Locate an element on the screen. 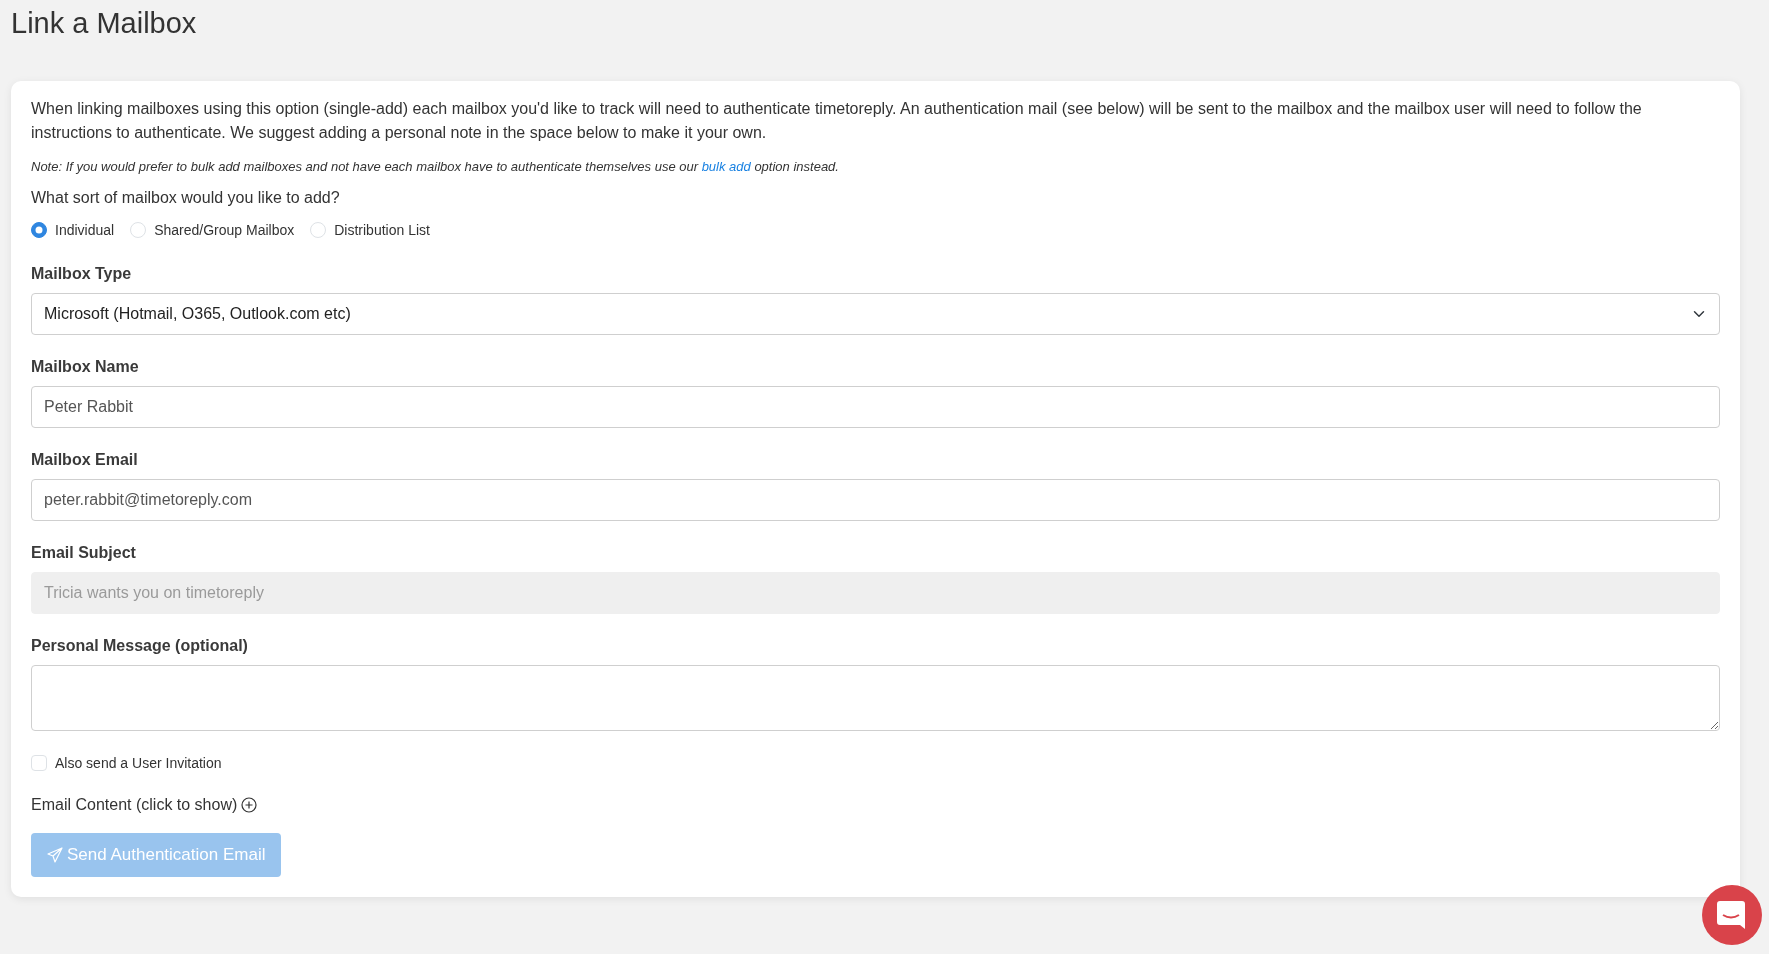 Image resolution: width=1769 pixels, height=954 pixels. message-field is located at coordinates (875, 698).